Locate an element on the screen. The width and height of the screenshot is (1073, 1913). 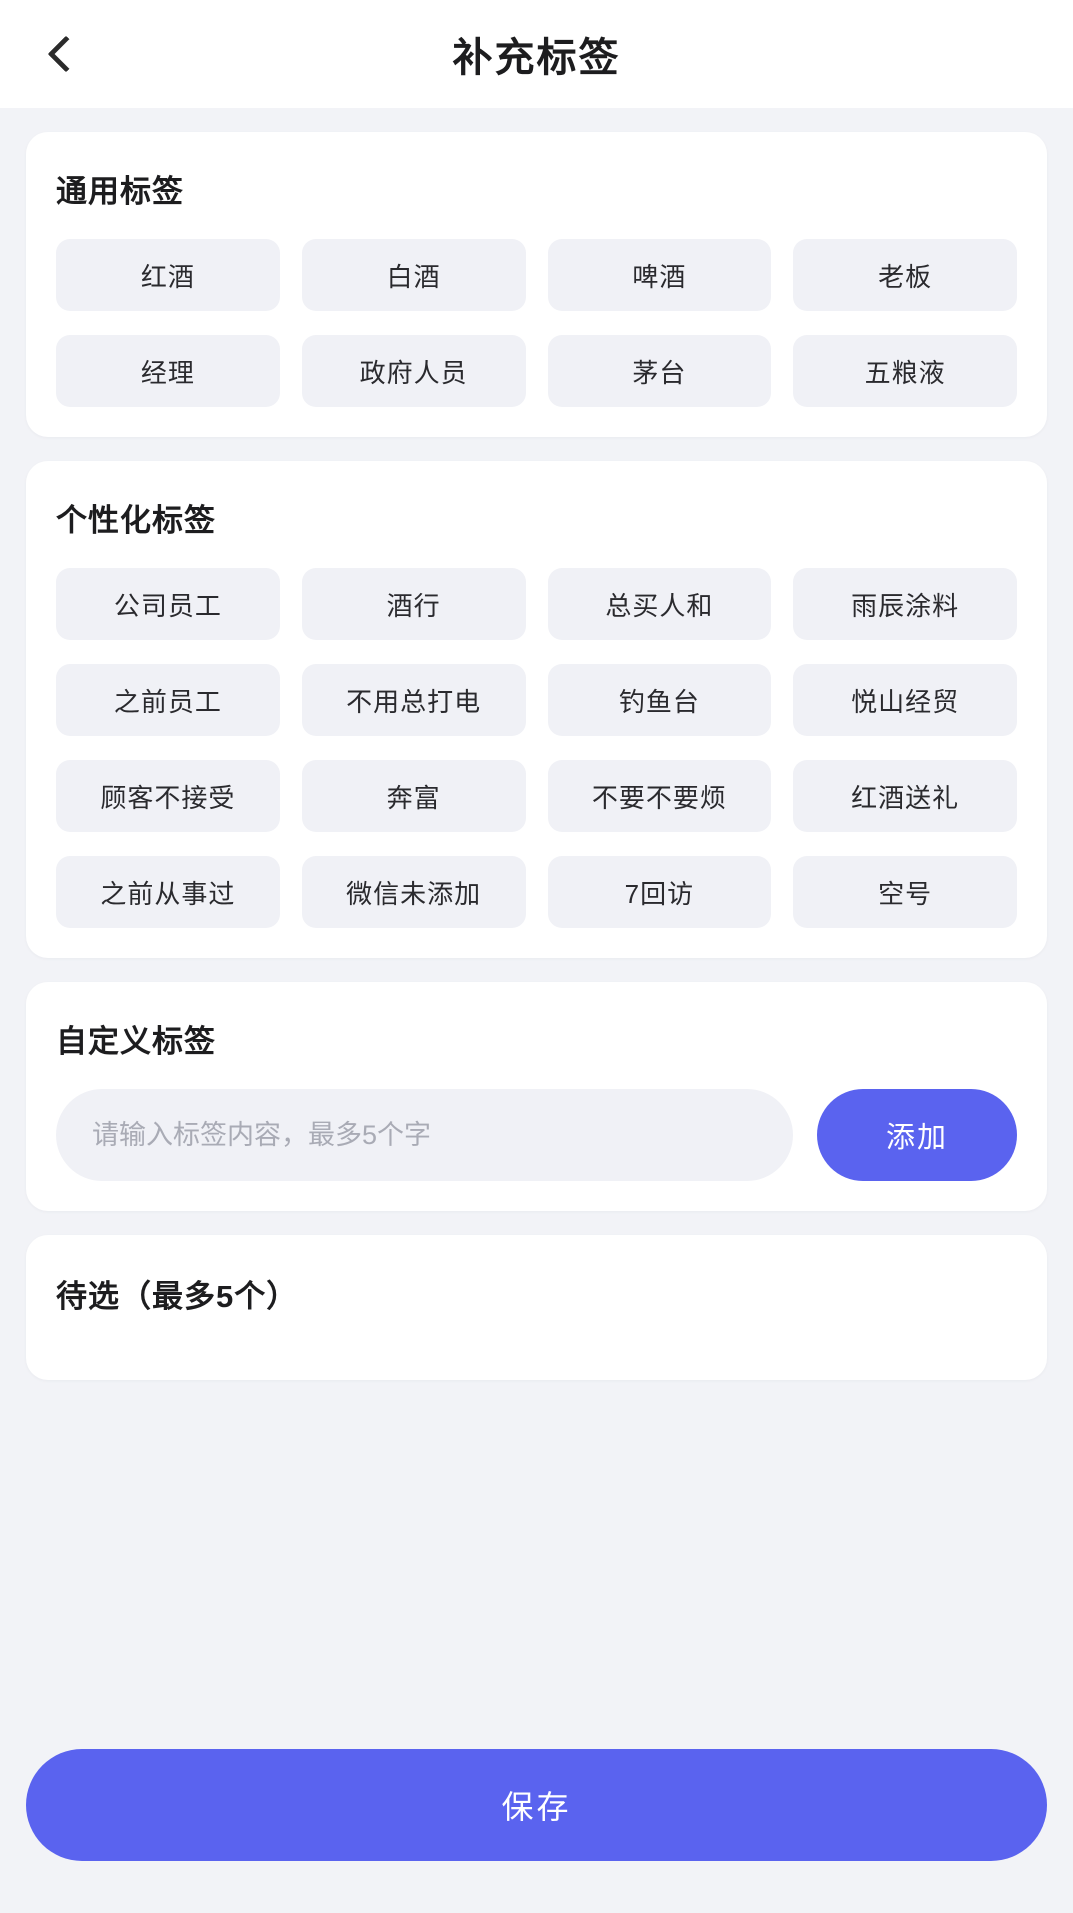
personalized-tag: 钓鱼台 is located at coordinates (659, 700).